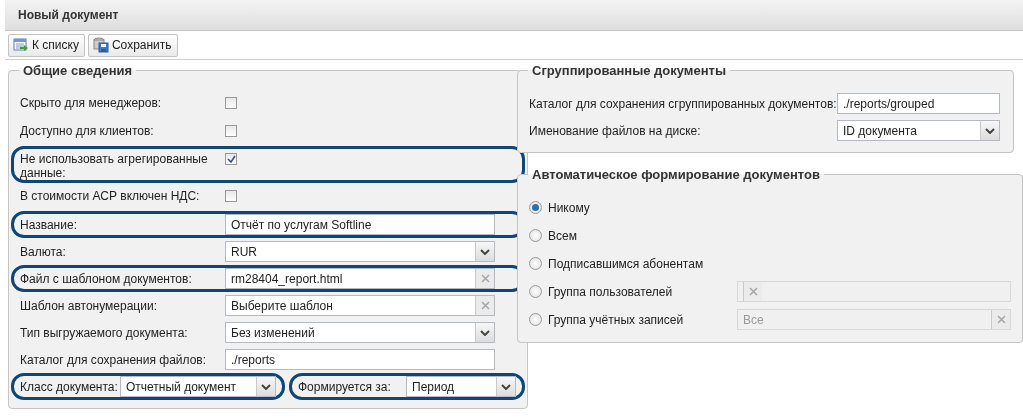 This screenshot has width=1023, height=418. I want to click on field-label: Шаблон автонумерации:, so click(89, 305).